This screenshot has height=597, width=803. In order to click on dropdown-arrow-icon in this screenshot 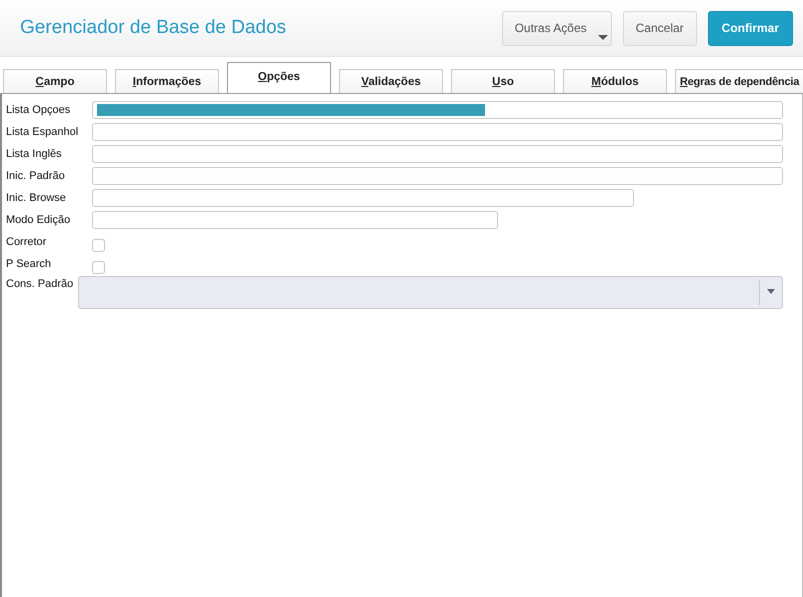, I will do `click(771, 291)`.